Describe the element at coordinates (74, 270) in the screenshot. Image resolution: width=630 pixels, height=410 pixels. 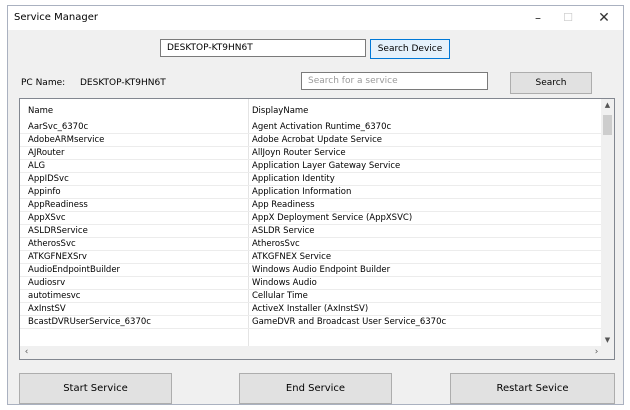
I see `service-name-cell: AudioEndpointBuilder` at that location.